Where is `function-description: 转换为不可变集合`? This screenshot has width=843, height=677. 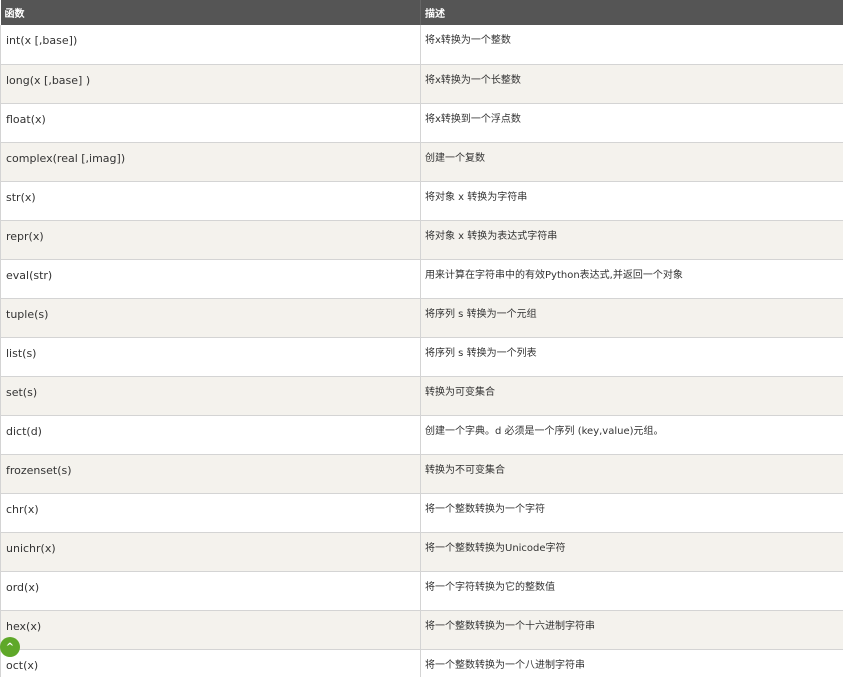
function-description: 转换为不可变集合 is located at coordinates (465, 470).